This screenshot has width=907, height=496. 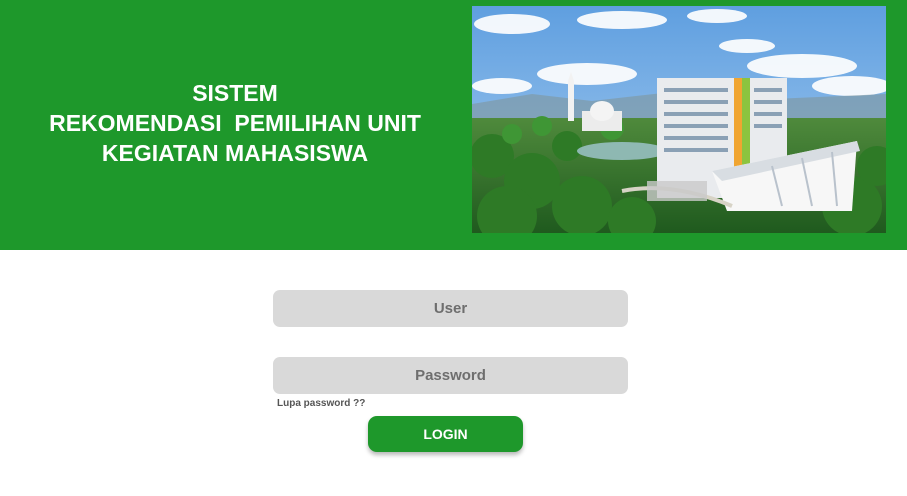 I want to click on password-input, so click(x=450, y=375).